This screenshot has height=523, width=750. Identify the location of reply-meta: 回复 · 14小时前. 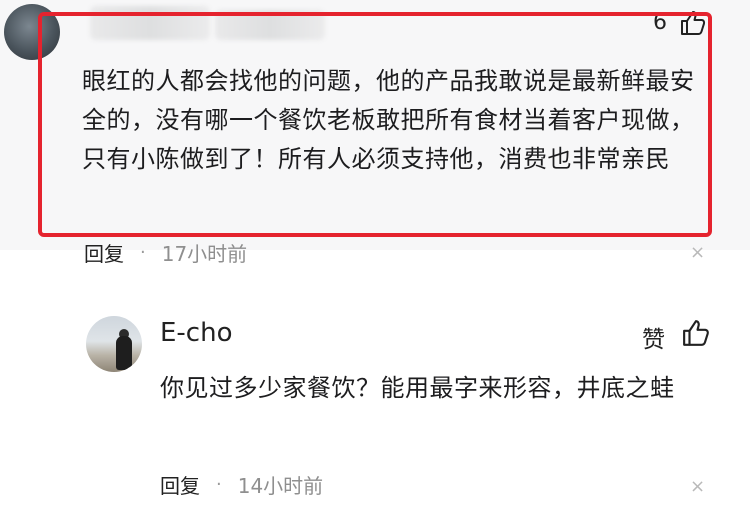
(241, 484).